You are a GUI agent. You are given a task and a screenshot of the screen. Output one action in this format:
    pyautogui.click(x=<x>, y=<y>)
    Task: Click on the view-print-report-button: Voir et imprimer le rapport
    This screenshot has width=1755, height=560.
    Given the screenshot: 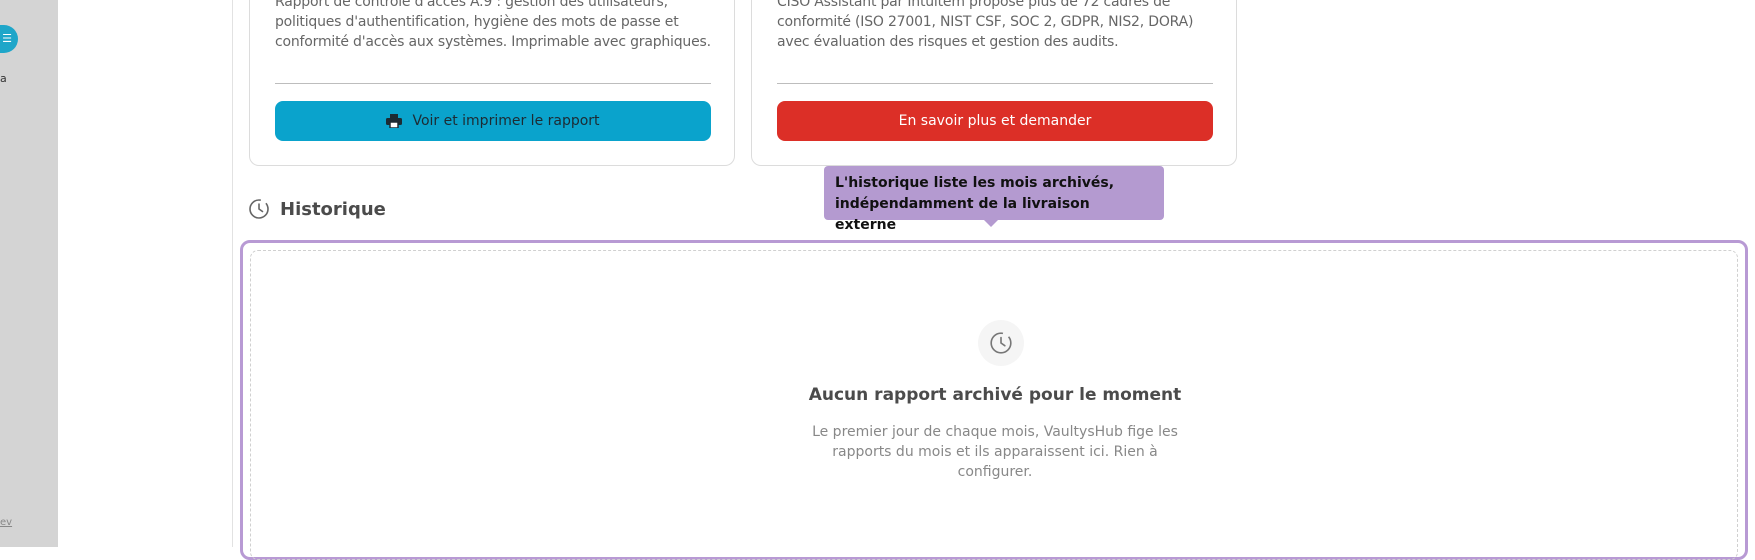 What is the action you would take?
    pyautogui.click(x=493, y=121)
    